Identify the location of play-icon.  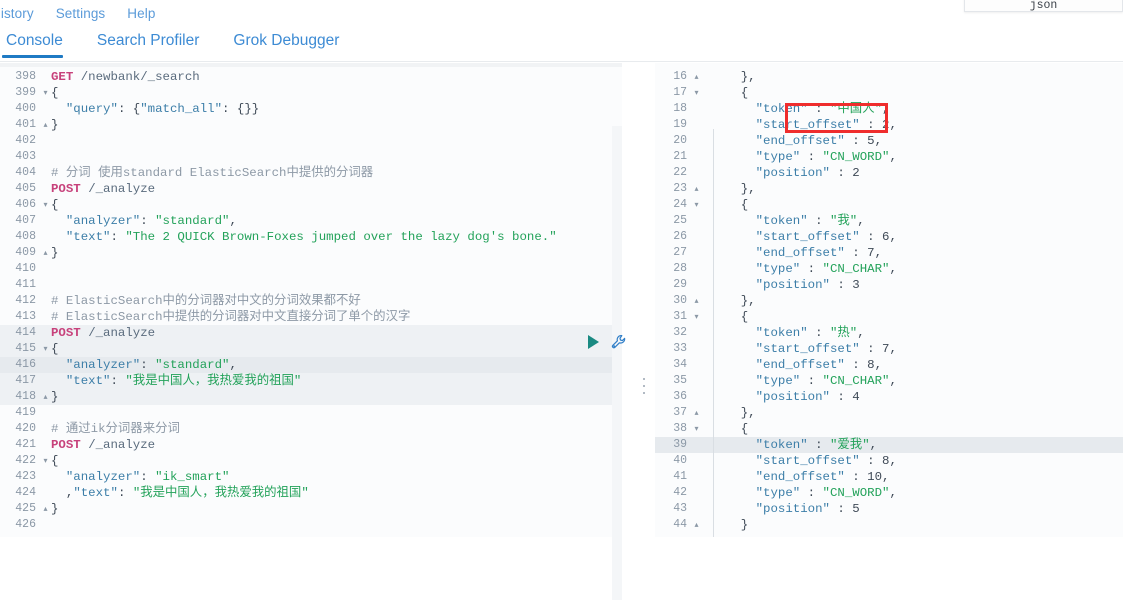
(593, 342).